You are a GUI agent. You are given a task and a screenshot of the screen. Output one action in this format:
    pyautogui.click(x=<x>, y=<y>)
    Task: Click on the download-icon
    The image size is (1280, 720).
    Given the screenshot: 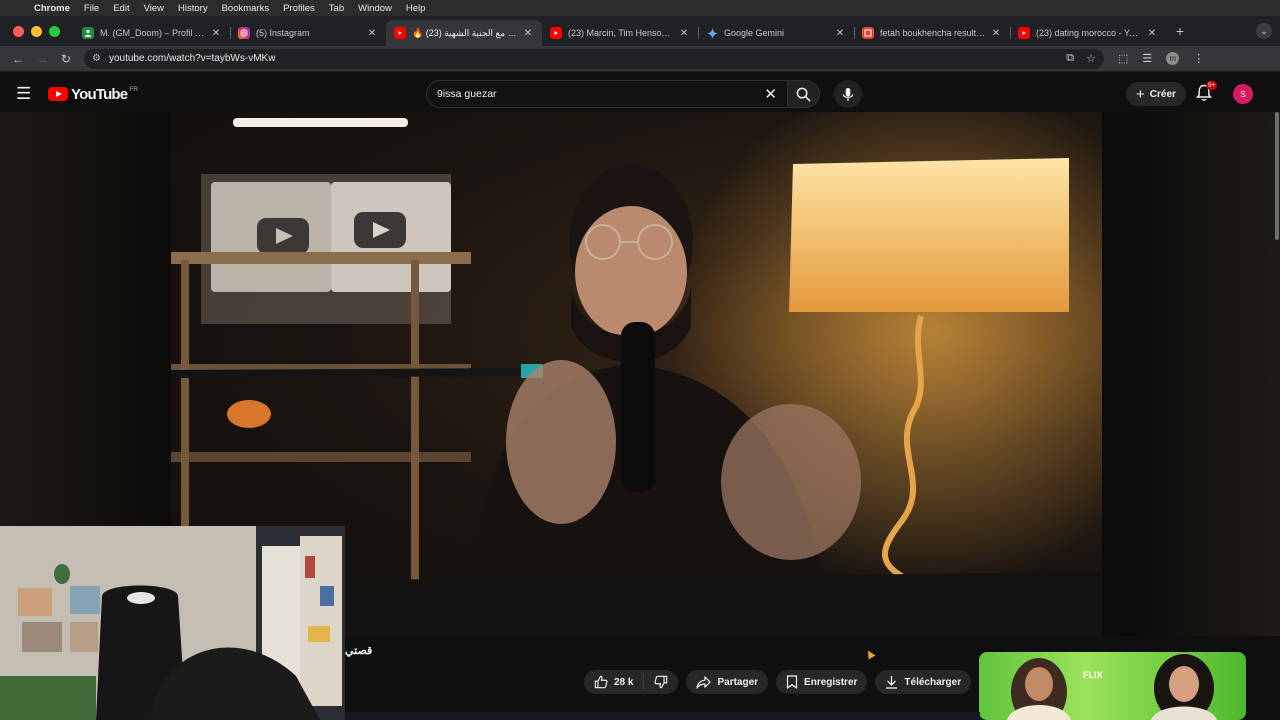 What is the action you would take?
    pyautogui.click(x=892, y=682)
    